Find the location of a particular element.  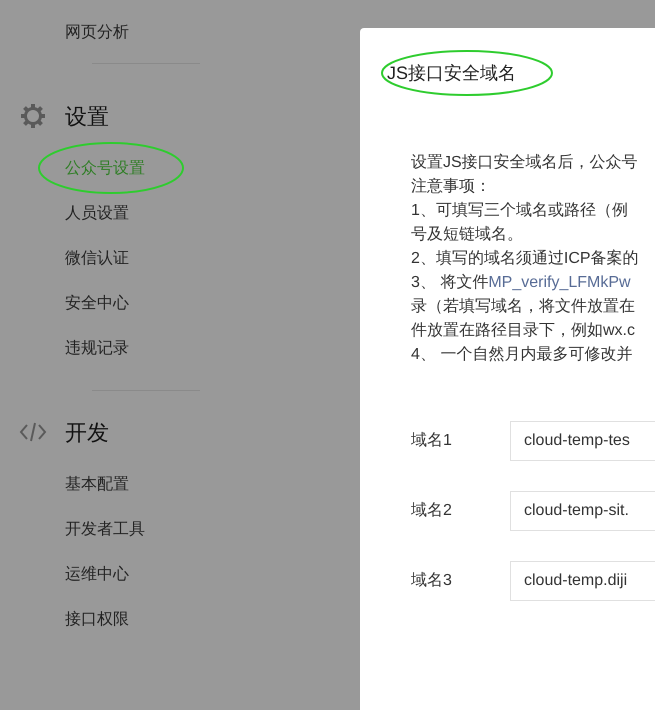

nav-item: 人员设置 is located at coordinates (97, 214).